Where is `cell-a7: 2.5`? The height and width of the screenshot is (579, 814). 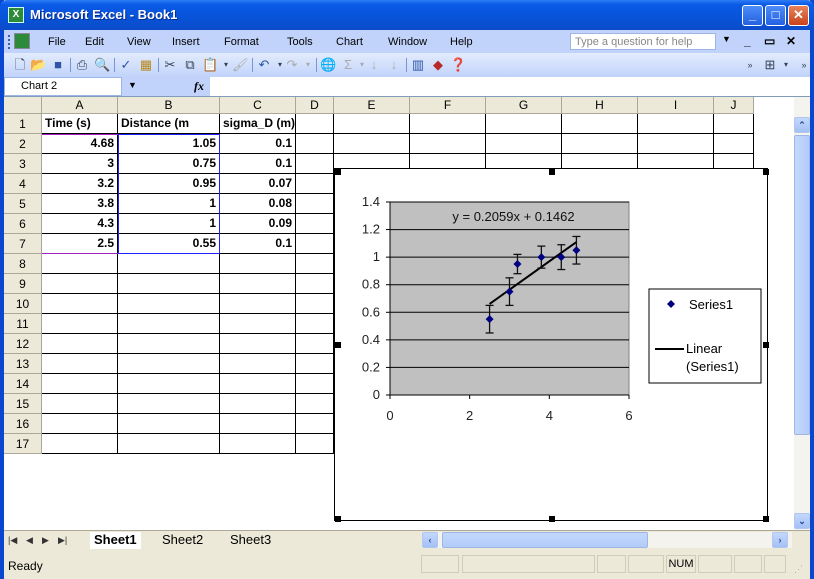
cell-a7: 2.5 is located at coordinates (80, 244).